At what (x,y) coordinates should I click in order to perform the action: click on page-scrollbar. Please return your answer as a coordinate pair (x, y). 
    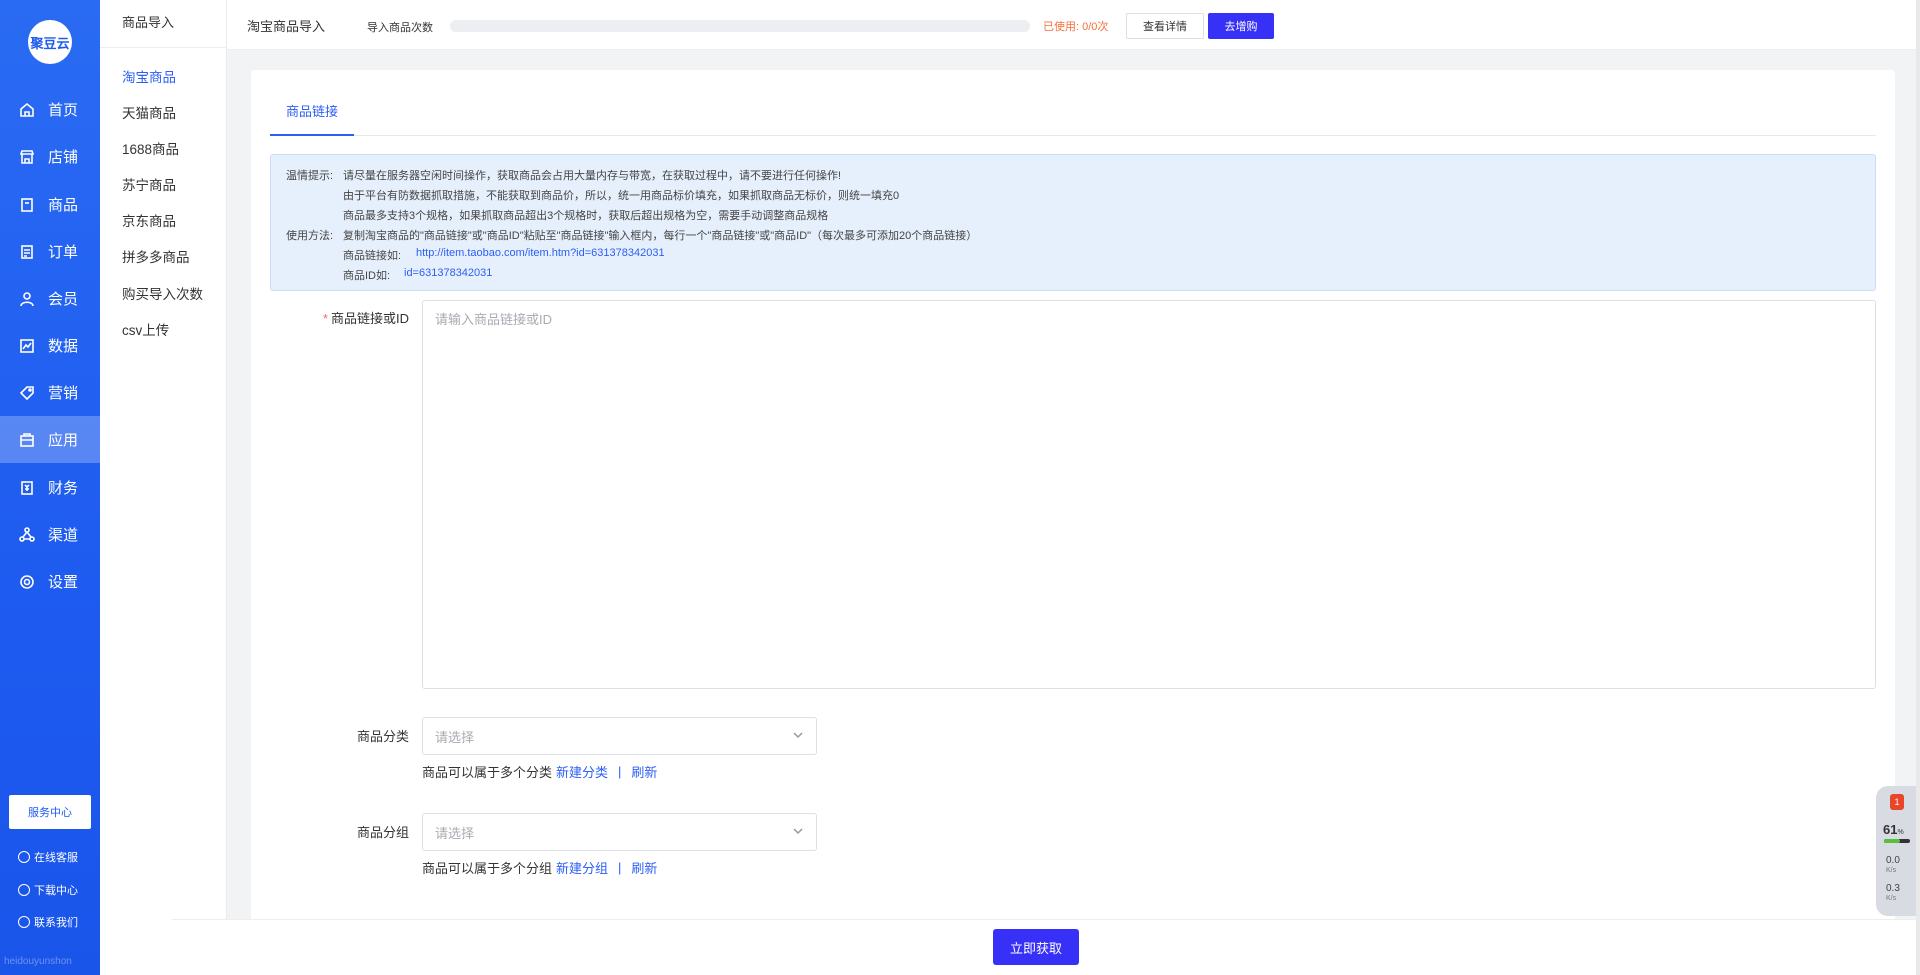
    Looking at the image, I should click on (1918, 487).